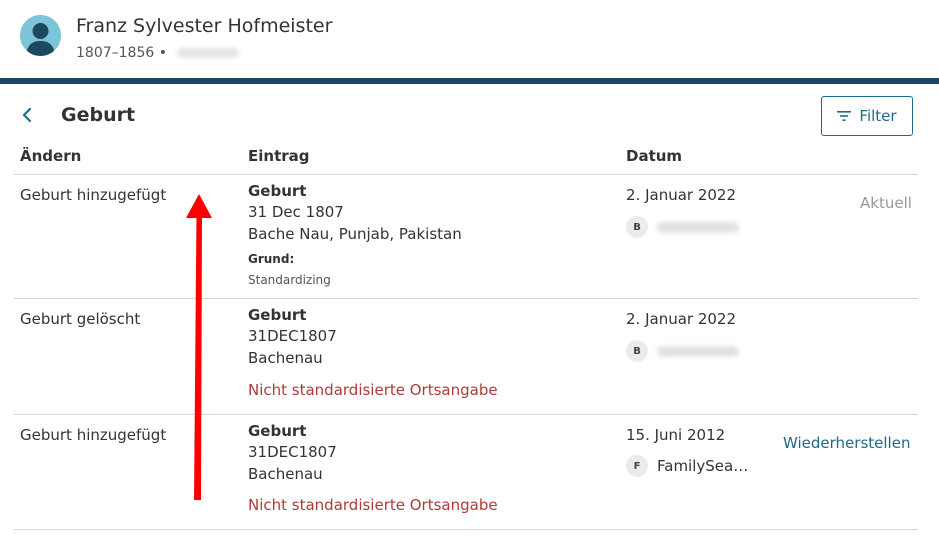 Image resolution: width=939 pixels, height=544 pixels. I want to click on filter-label: Filter, so click(878, 116).